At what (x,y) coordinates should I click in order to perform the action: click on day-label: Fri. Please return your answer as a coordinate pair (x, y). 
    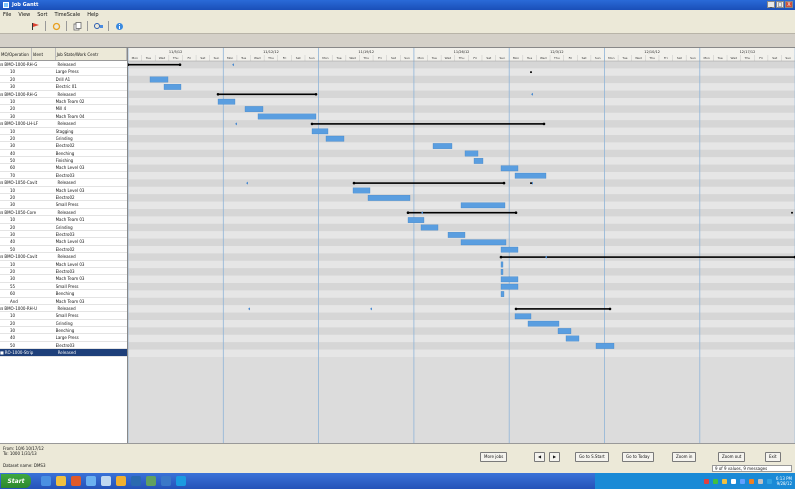
    Looking at the image, I should click on (189, 58).